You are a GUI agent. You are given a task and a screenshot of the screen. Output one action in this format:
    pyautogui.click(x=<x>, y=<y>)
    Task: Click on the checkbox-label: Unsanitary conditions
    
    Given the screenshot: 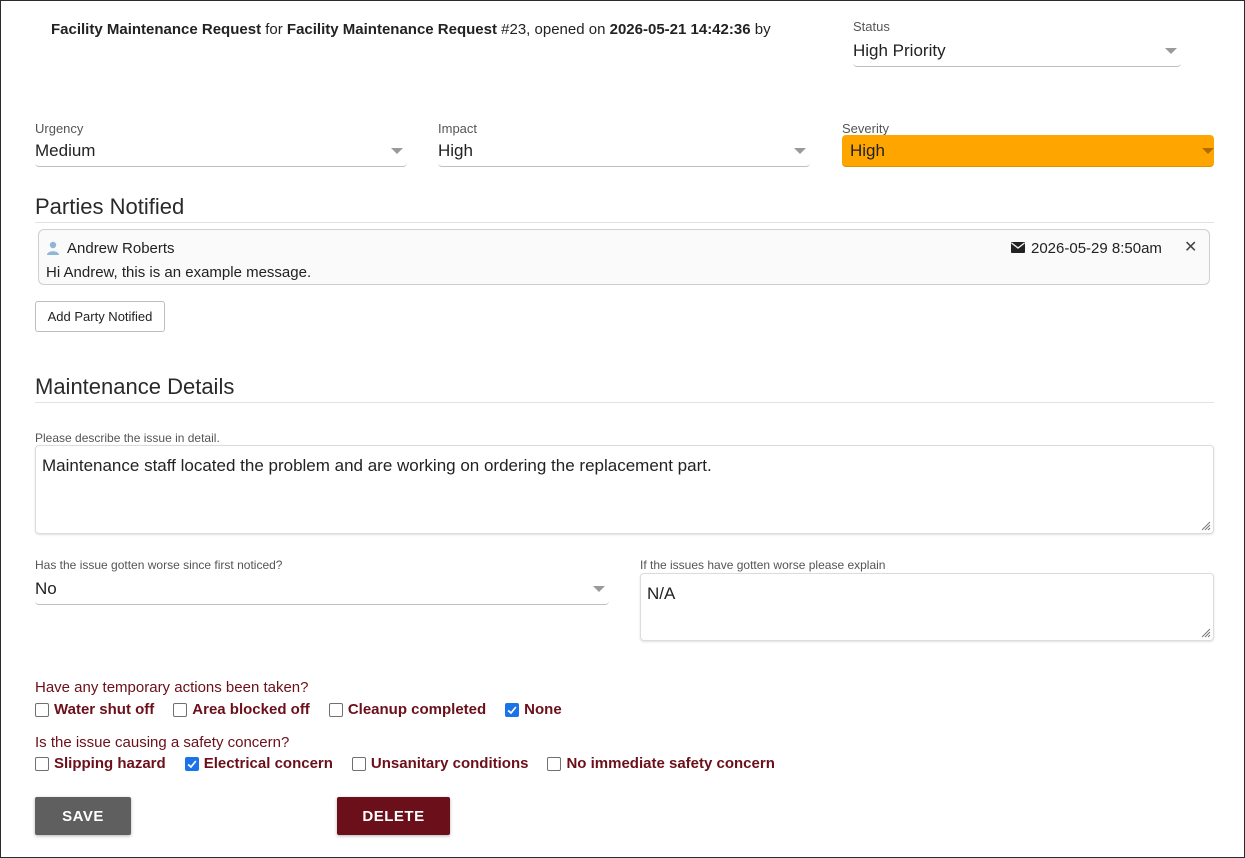 What is the action you would take?
    pyautogui.click(x=449, y=763)
    